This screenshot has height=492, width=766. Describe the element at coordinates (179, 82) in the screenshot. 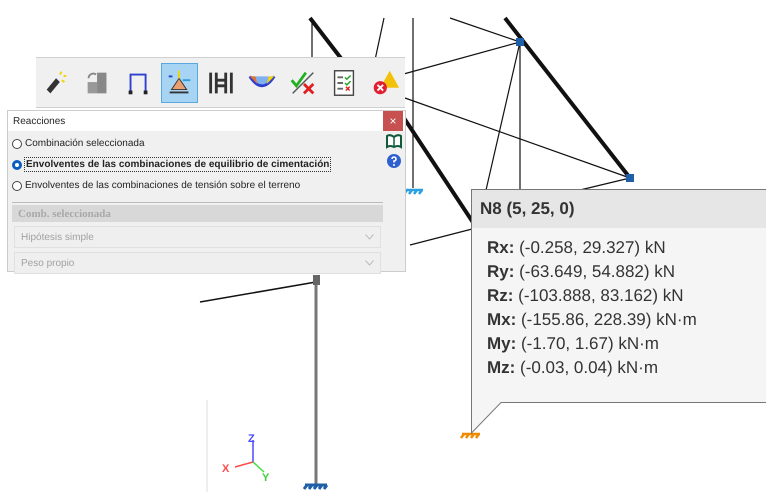

I see `toolbar-button` at that location.